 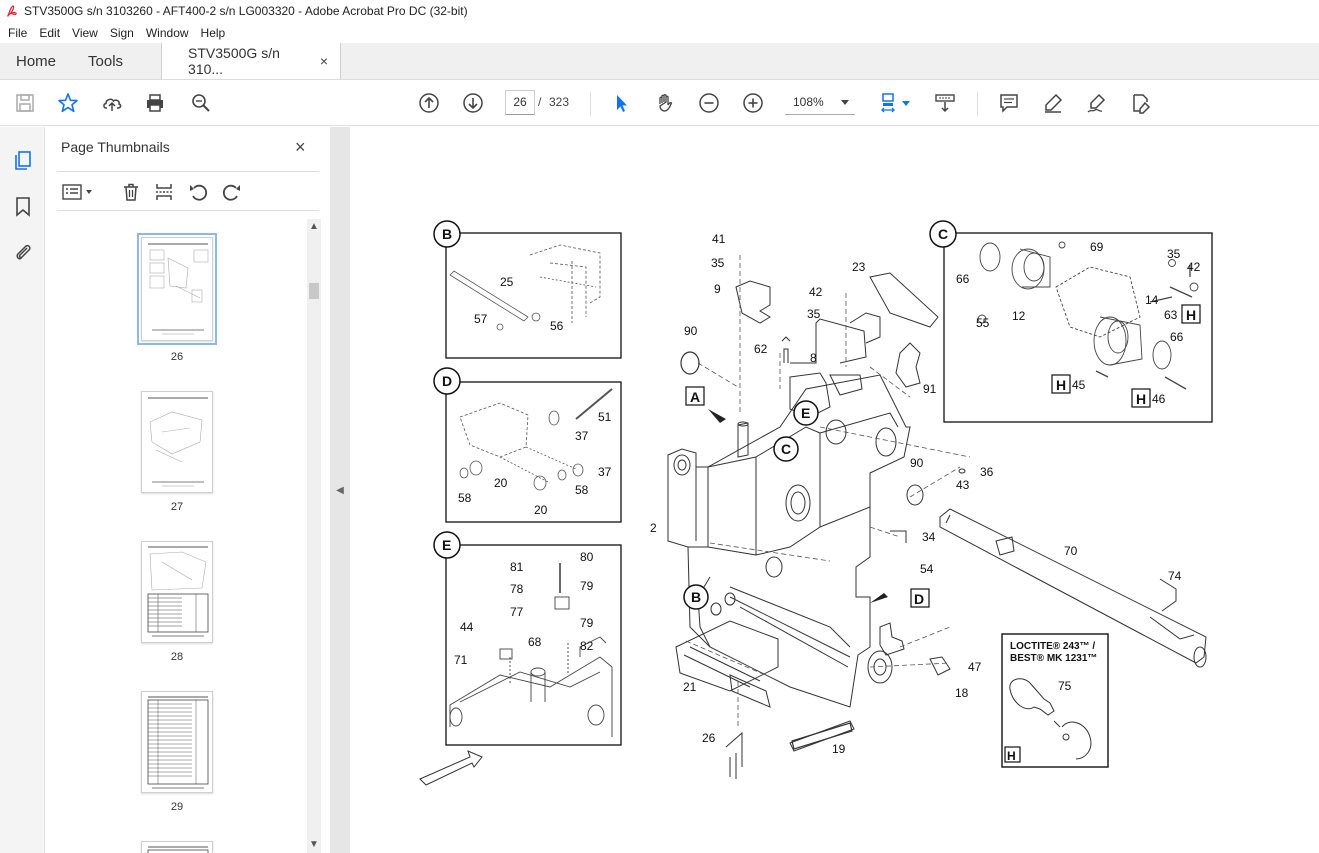 What do you see at coordinates (36, 61) in the screenshot?
I see `tab-home: Home` at bounding box center [36, 61].